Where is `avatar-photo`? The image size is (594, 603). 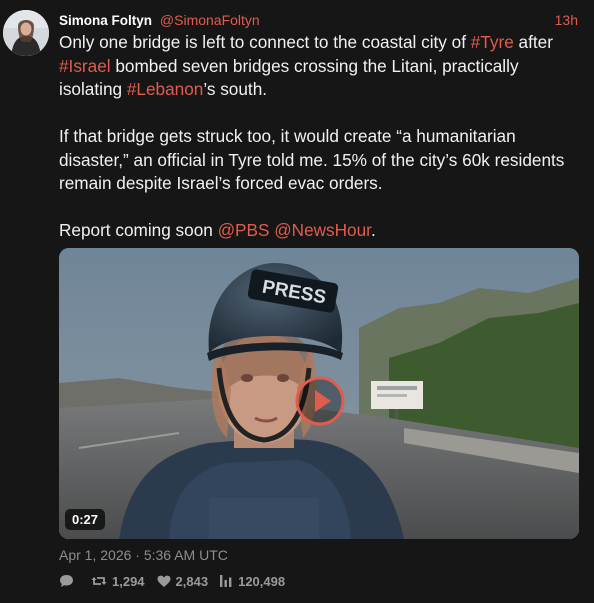
avatar-photo is located at coordinates (26, 33).